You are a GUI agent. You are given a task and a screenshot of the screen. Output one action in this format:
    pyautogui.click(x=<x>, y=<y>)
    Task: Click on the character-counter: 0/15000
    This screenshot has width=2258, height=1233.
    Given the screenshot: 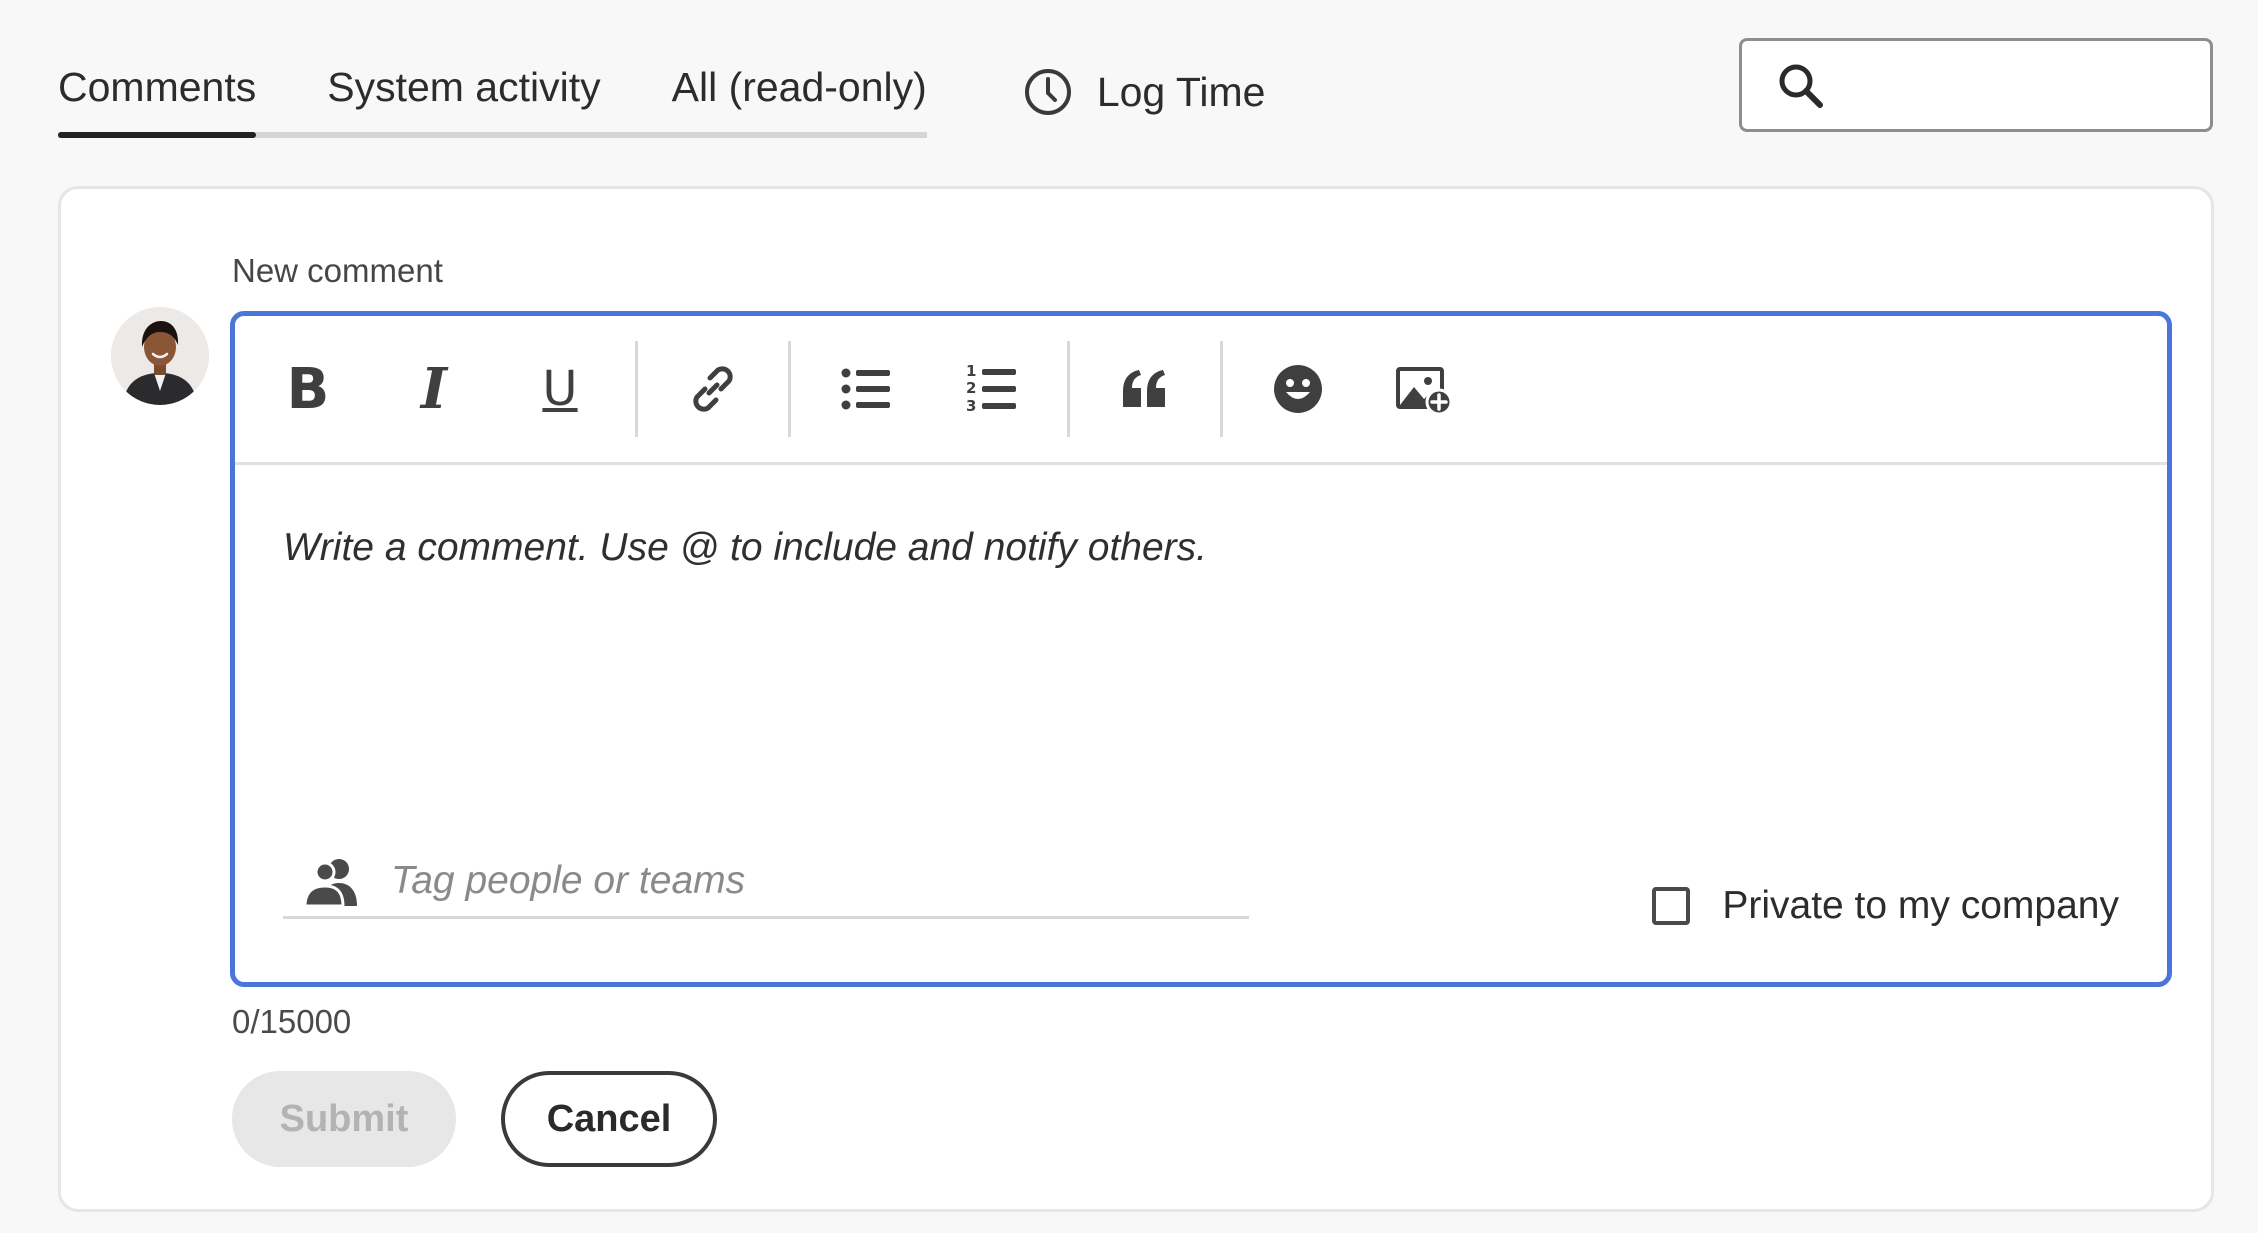 What is the action you would take?
    pyautogui.click(x=292, y=1021)
    